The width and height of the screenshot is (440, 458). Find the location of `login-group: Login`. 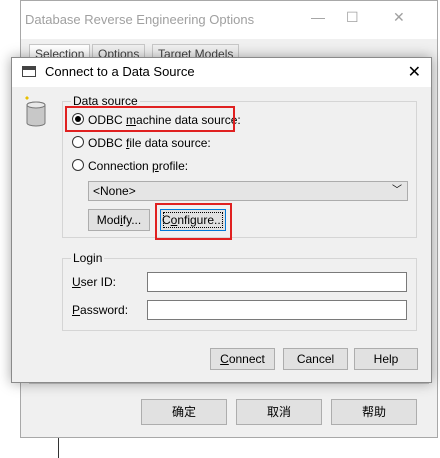

login-group: Login is located at coordinates (239, 291).